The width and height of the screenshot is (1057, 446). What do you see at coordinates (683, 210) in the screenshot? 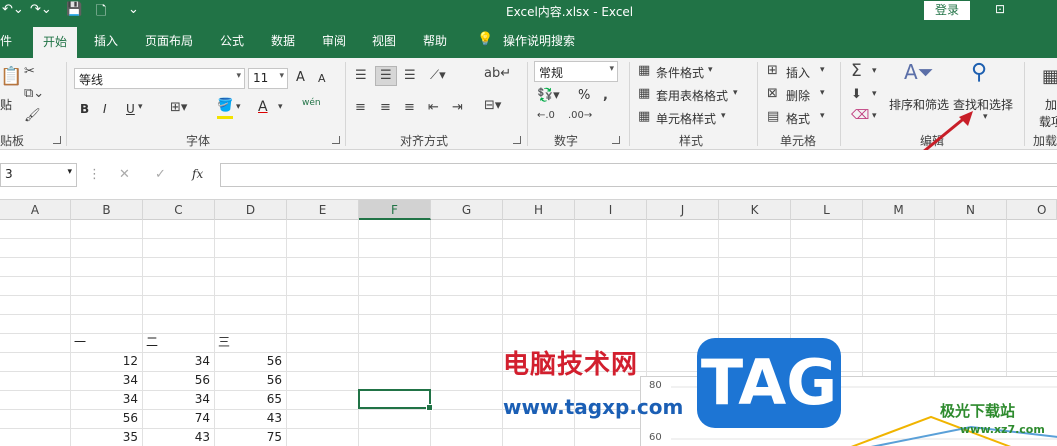
I see `column-header-j: J` at bounding box center [683, 210].